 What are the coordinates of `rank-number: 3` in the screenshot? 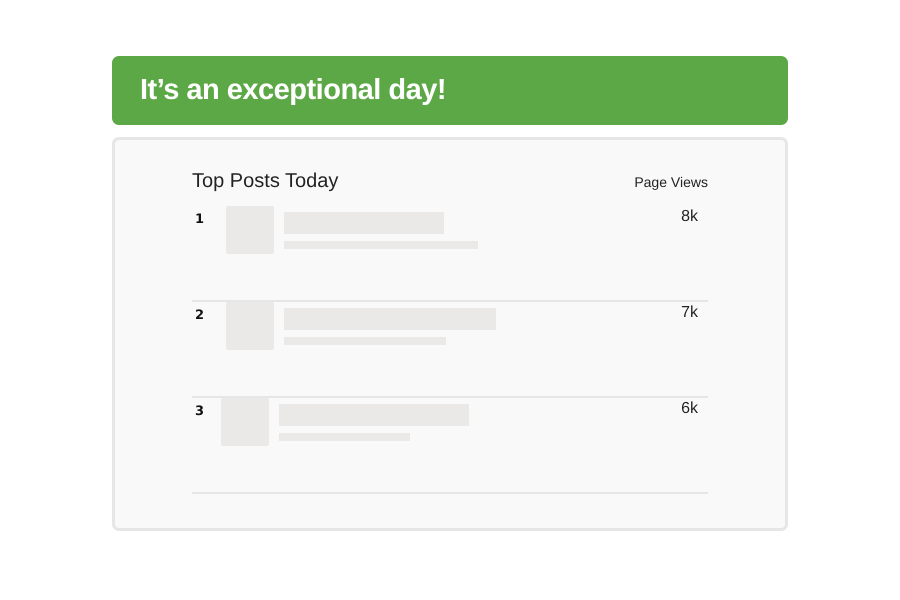 It's located at (200, 411).